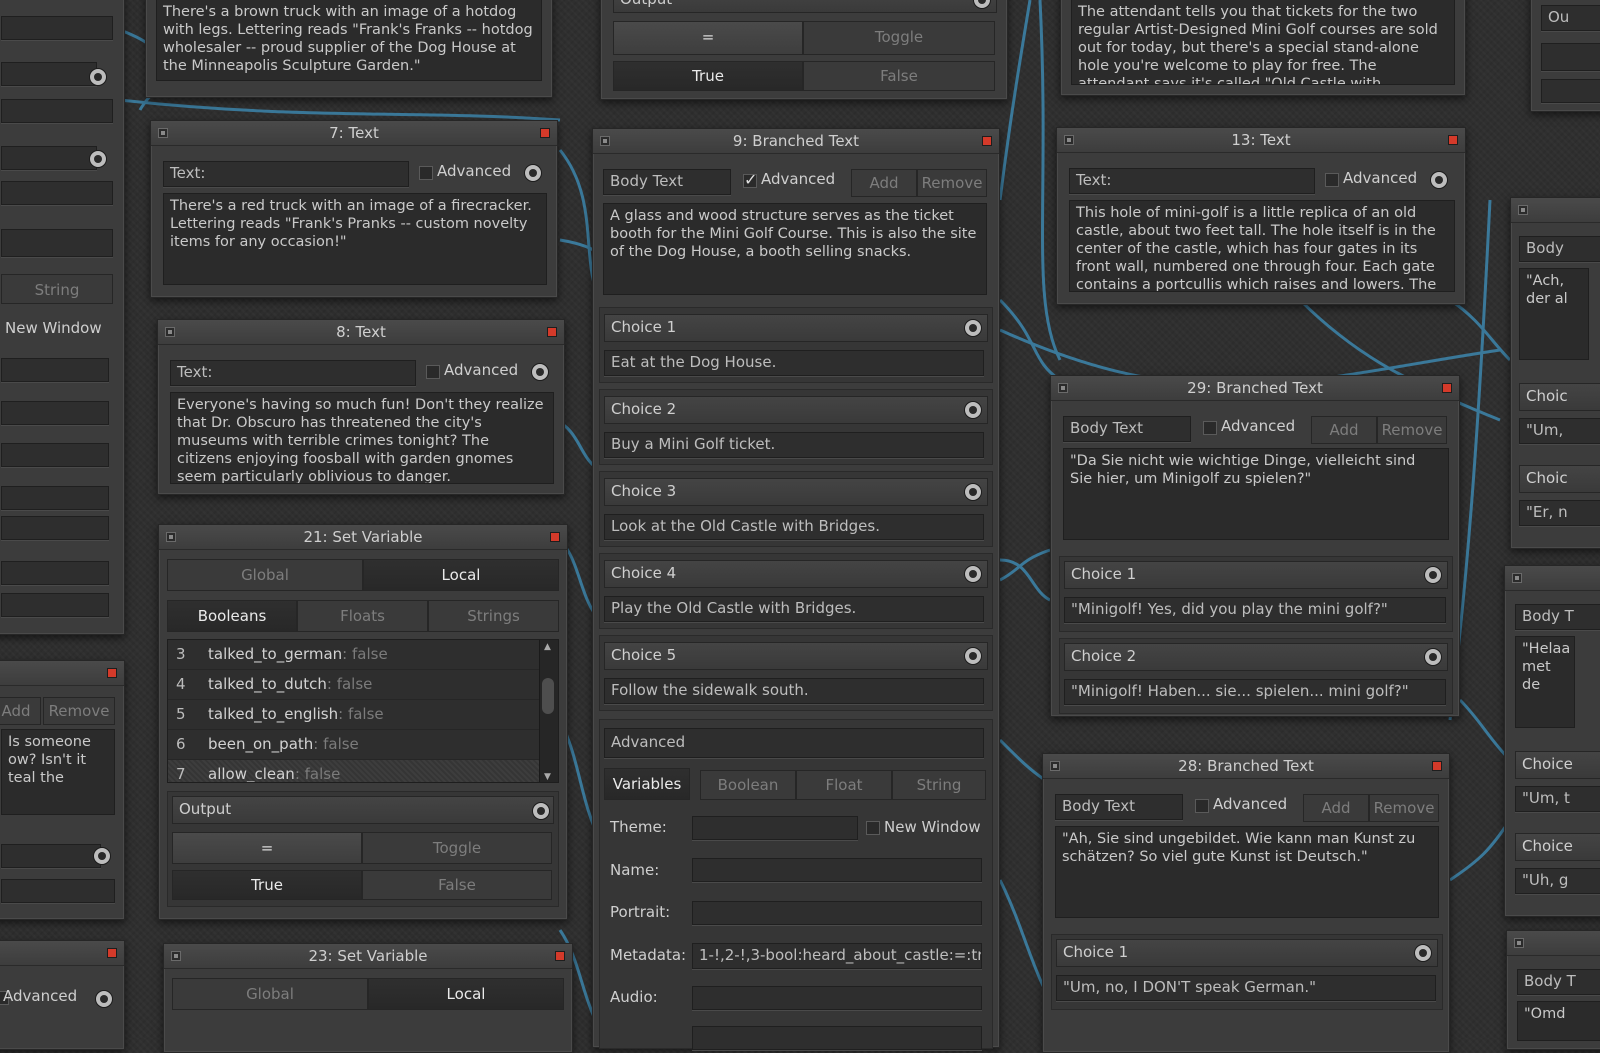  Describe the element at coordinates (1332, 180) in the screenshot. I see `node-13-advanced-checkbox` at that location.